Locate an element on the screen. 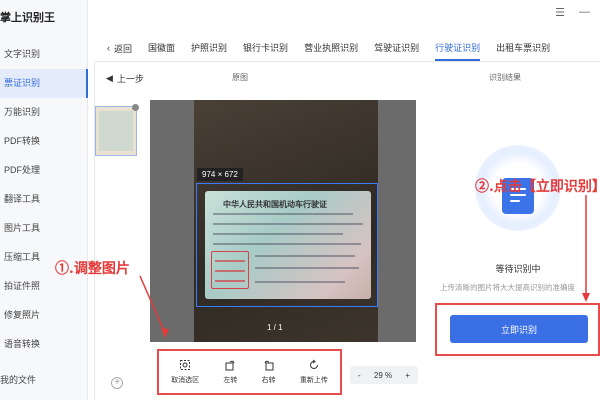 The width and height of the screenshot is (600, 400). rotate-right-label: 右转 is located at coordinates (268, 380).